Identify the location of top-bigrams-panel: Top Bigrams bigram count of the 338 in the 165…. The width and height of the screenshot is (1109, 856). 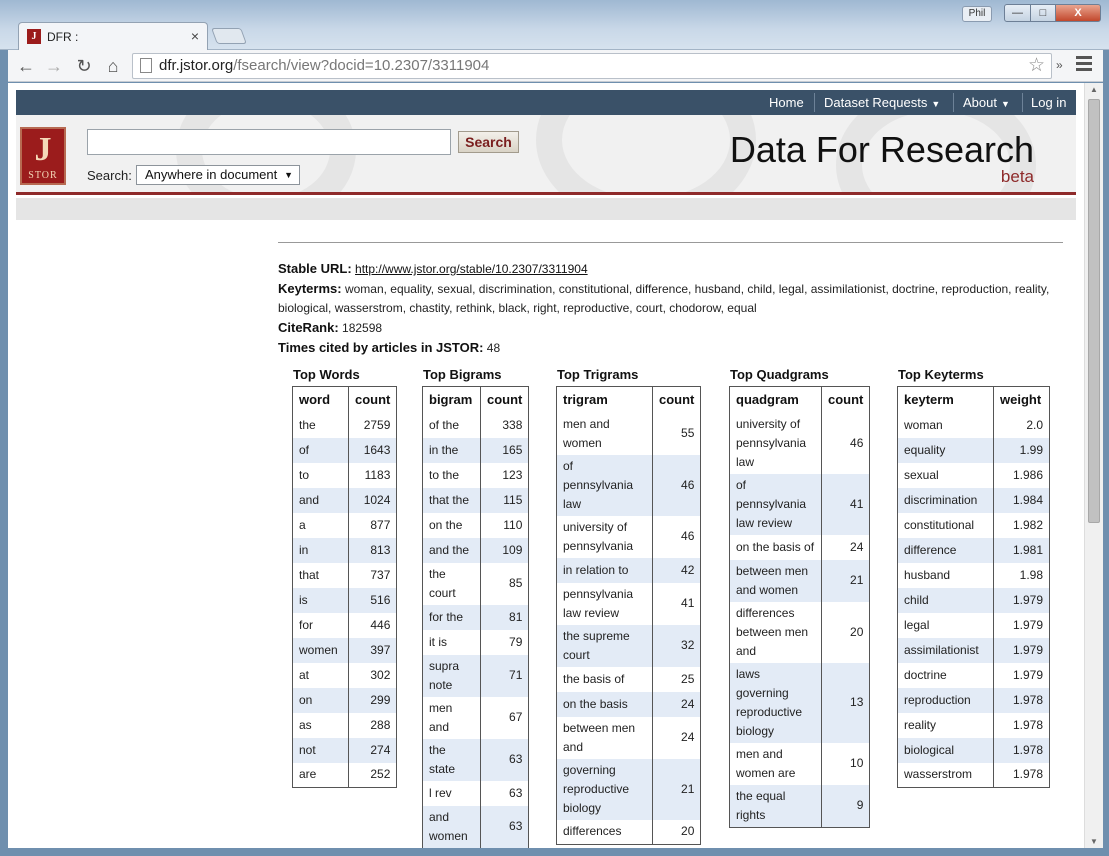
(476, 607).